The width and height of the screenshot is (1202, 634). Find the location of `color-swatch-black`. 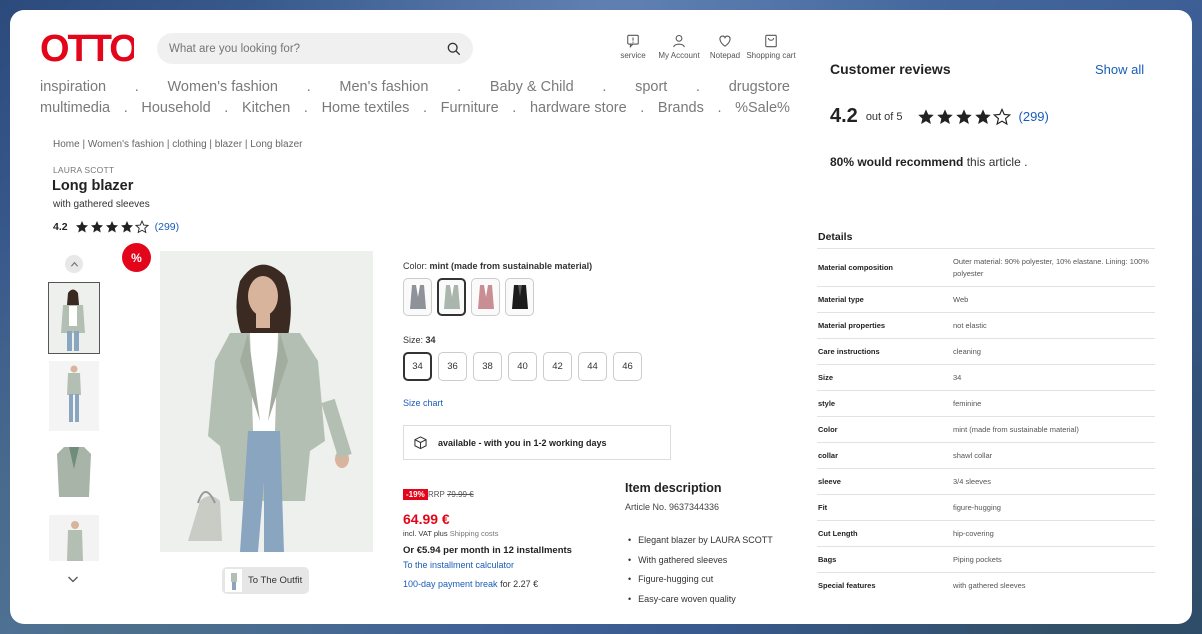

color-swatch-black is located at coordinates (519, 297).